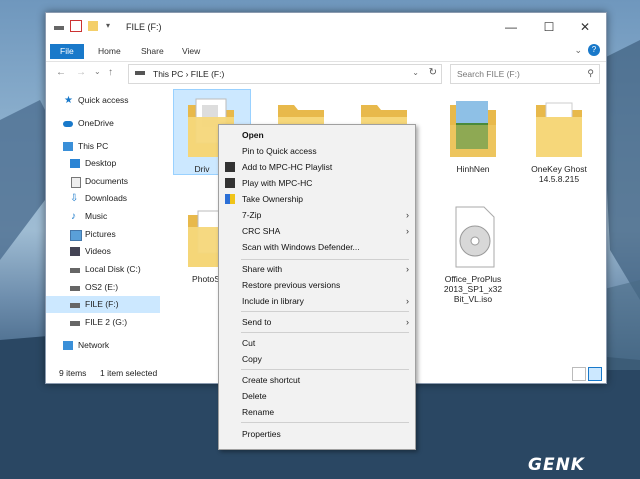 The width and height of the screenshot is (640, 479). What do you see at coordinates (475, 237) in the screenshot?
I see `disc-image-icon` at bounding box center [475, 237].